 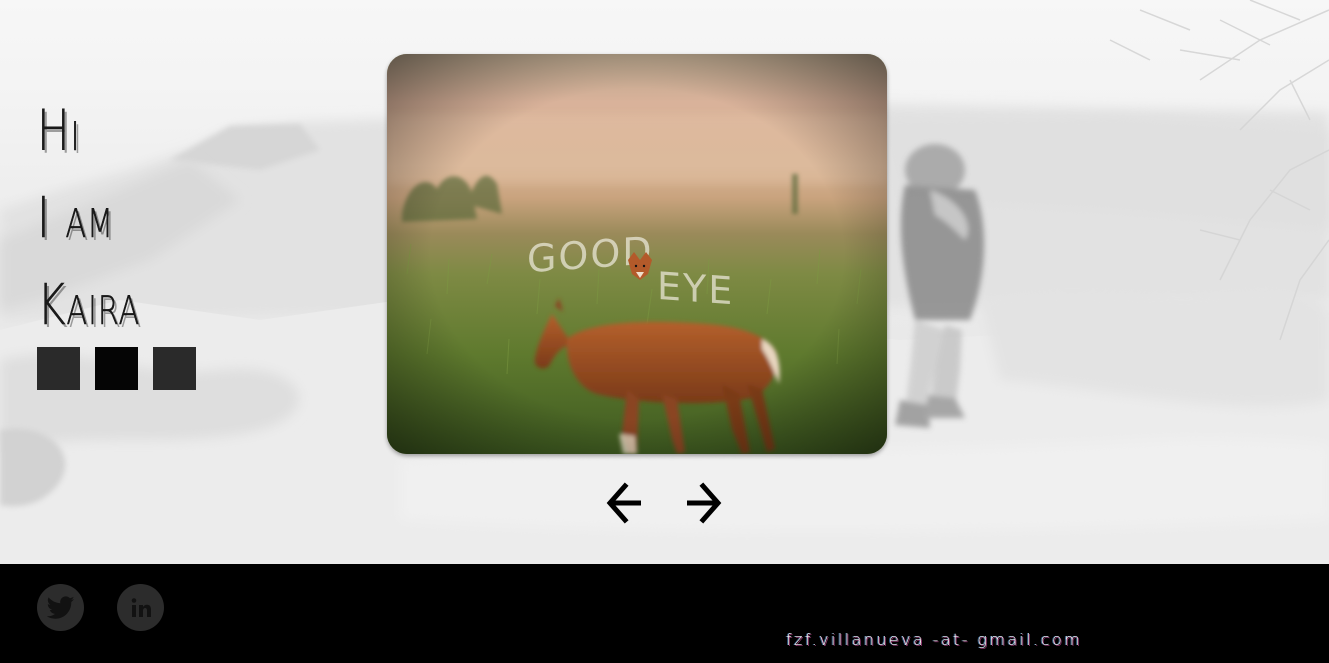 What do you see at coordinates (89, 306) in the screenshot?
I see `intro-line-name: Kaira` at bounding box center [89, 306].